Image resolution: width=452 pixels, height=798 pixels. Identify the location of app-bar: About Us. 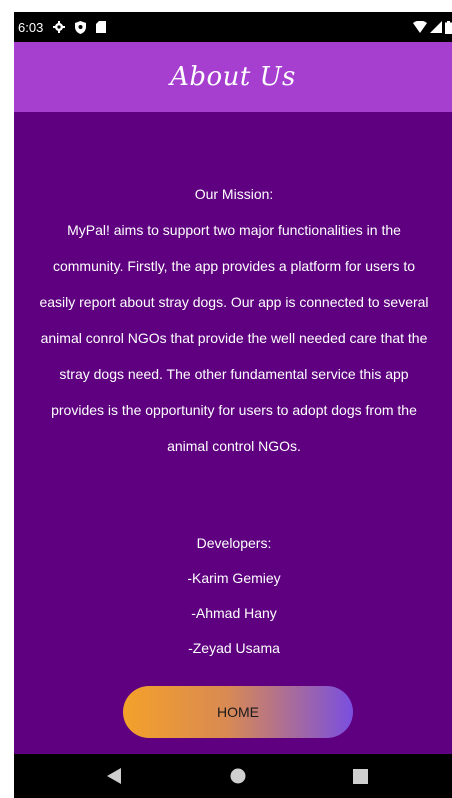
(233, 77).